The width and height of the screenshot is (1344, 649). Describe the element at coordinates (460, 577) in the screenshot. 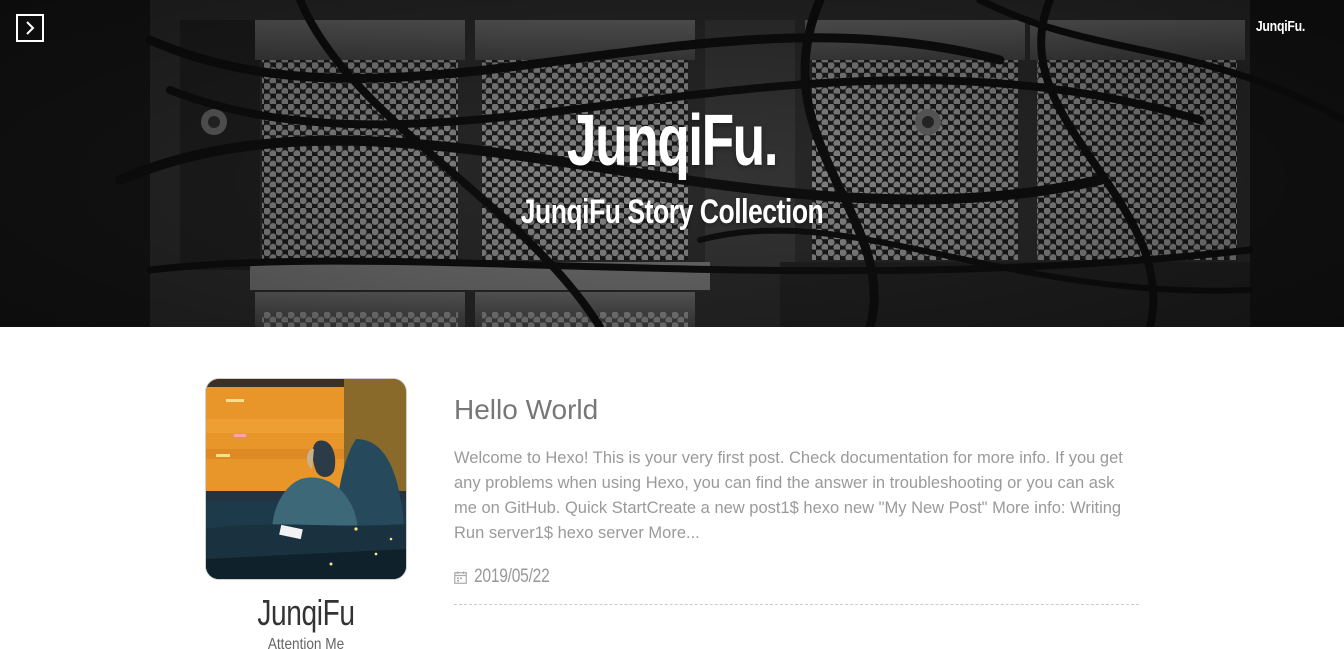

I see `calendar-icon` at that location.